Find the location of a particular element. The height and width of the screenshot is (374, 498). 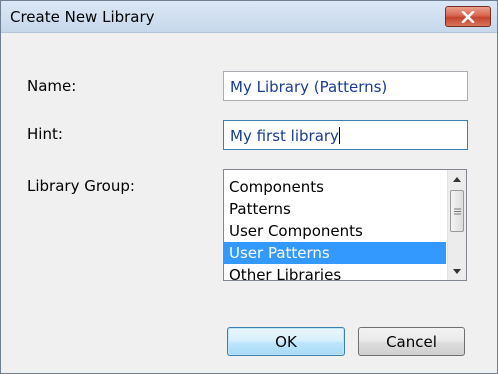

arrow-down-icon is located at coordinates (457, 271).